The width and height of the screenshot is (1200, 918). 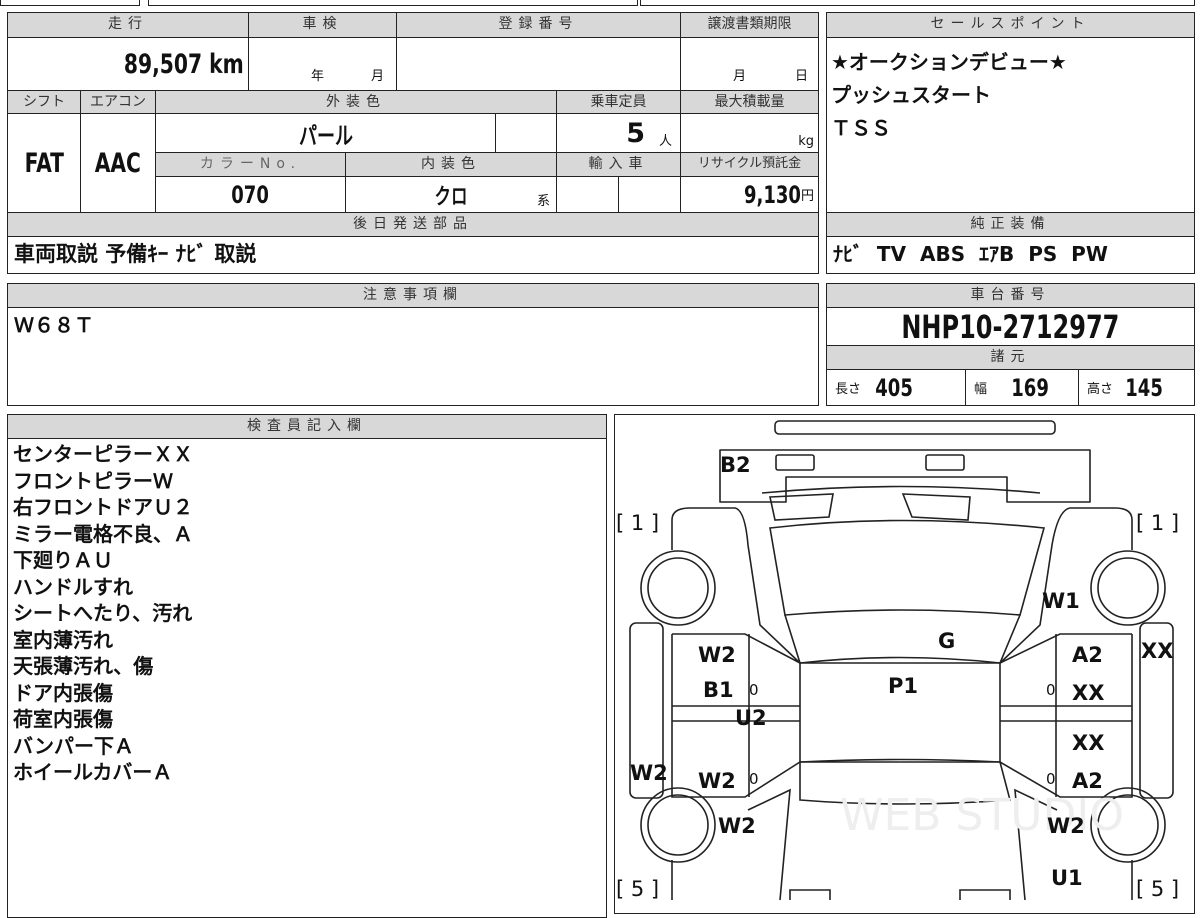 What do you see at coordinates (946, 641) in the screenshot?
I see `damage-mark: G` at bounding box center [946, 641].